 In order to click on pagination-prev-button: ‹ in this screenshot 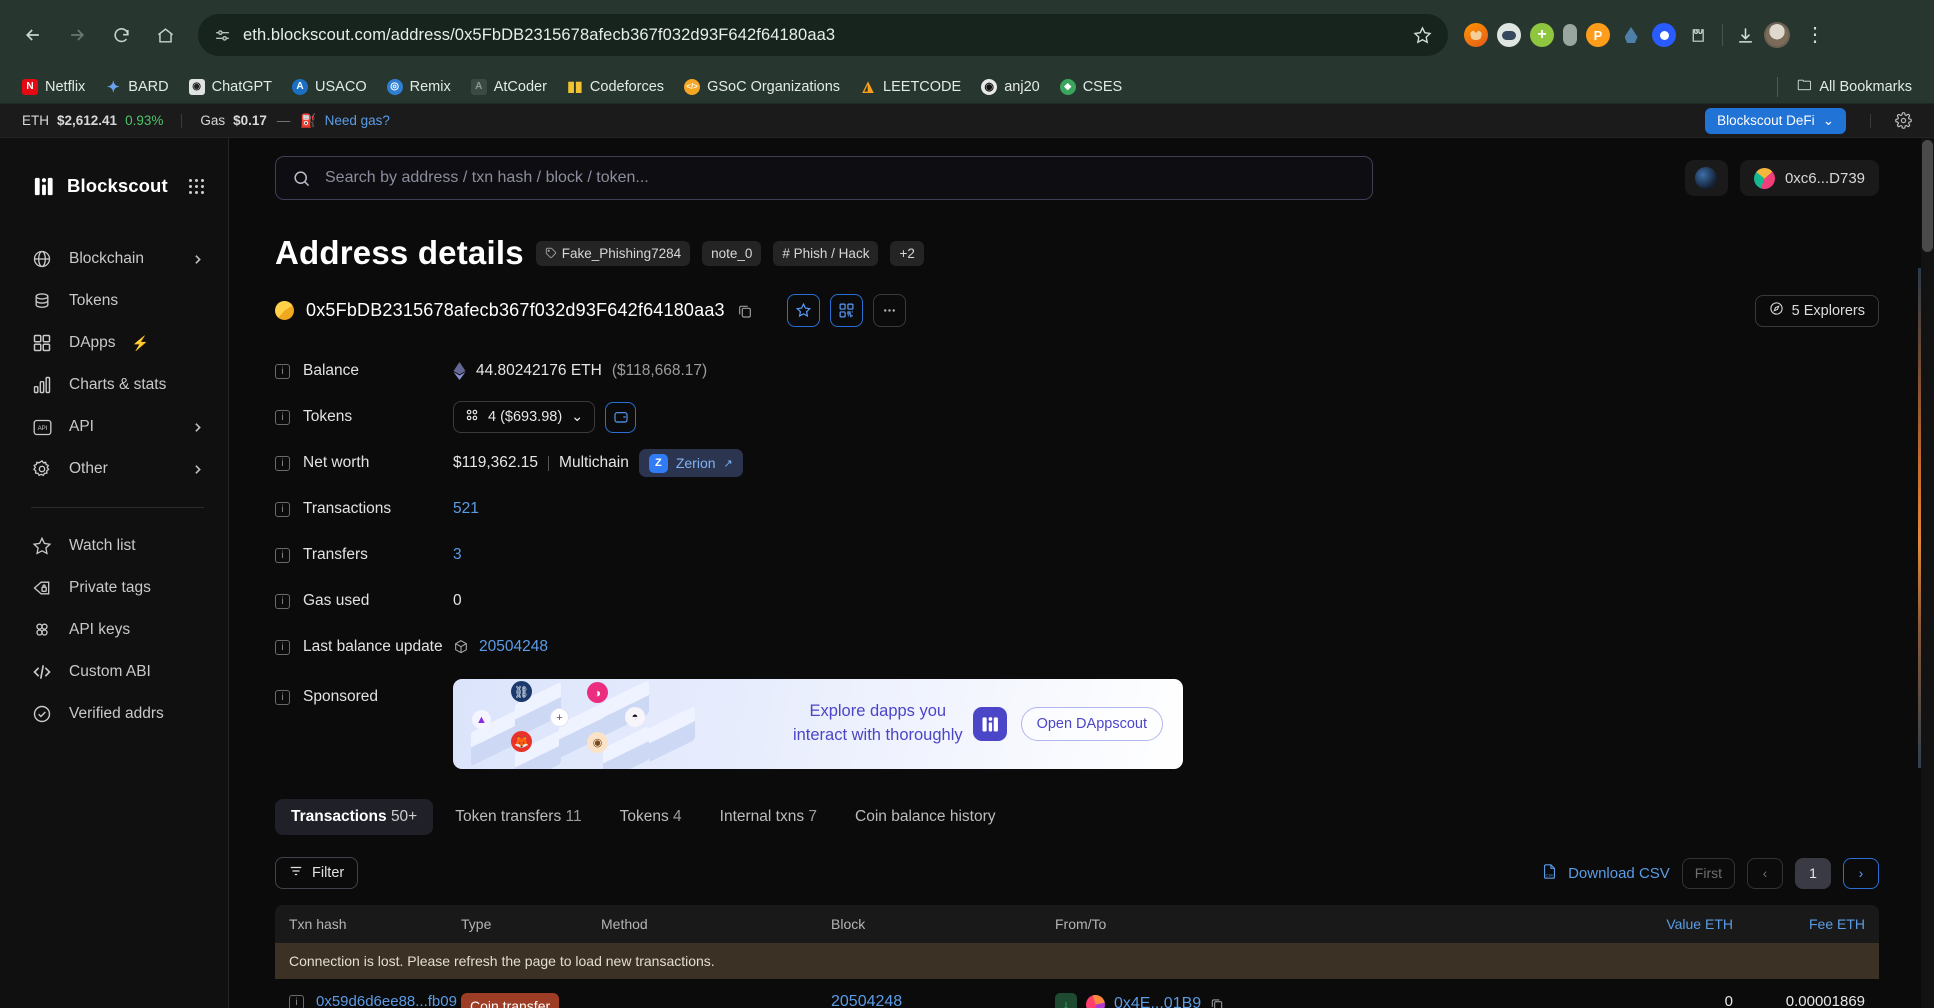, I will do `click(1765, 873)`.